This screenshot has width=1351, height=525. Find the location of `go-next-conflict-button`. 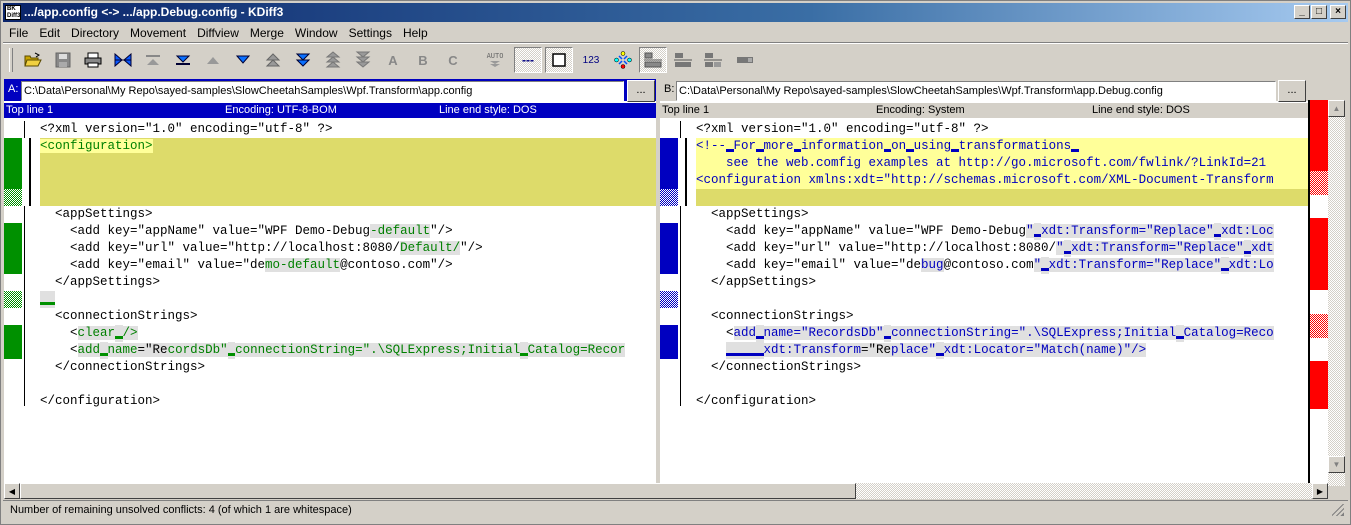

go-next-conflict-button is located at coordinates (303, 60).